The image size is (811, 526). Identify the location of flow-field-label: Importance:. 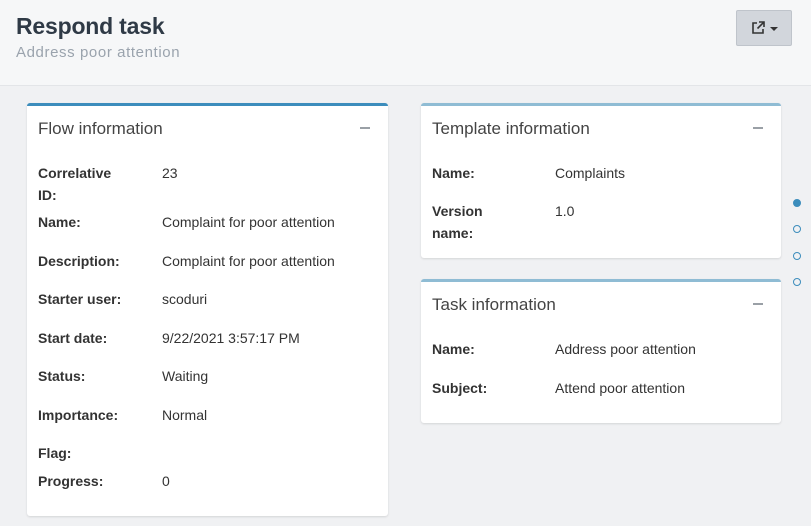
(78, 415).